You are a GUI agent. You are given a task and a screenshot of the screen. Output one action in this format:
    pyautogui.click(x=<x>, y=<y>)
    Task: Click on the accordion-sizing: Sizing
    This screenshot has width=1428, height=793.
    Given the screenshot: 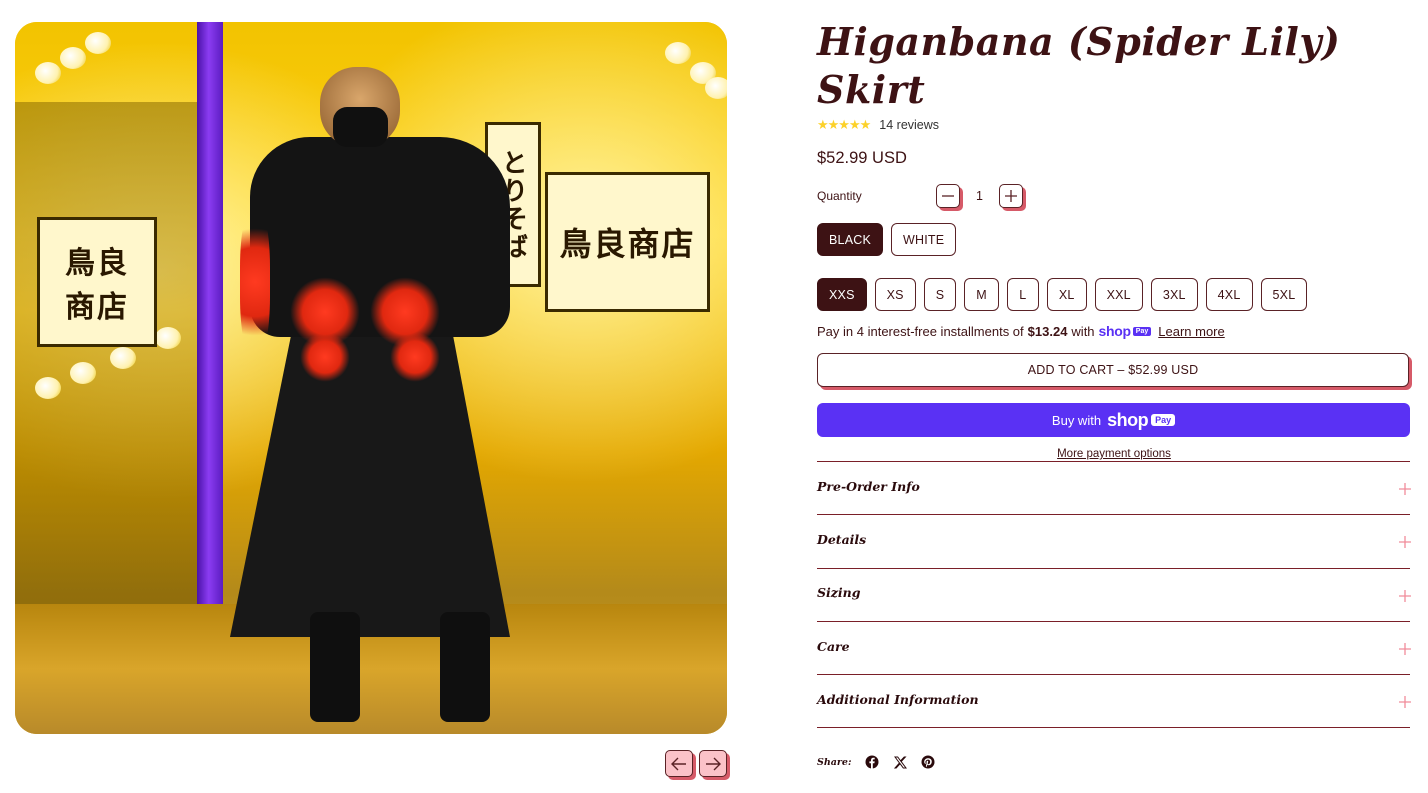 What is the action you would take?
    pyautogui.click(x=1114, y=595)
    